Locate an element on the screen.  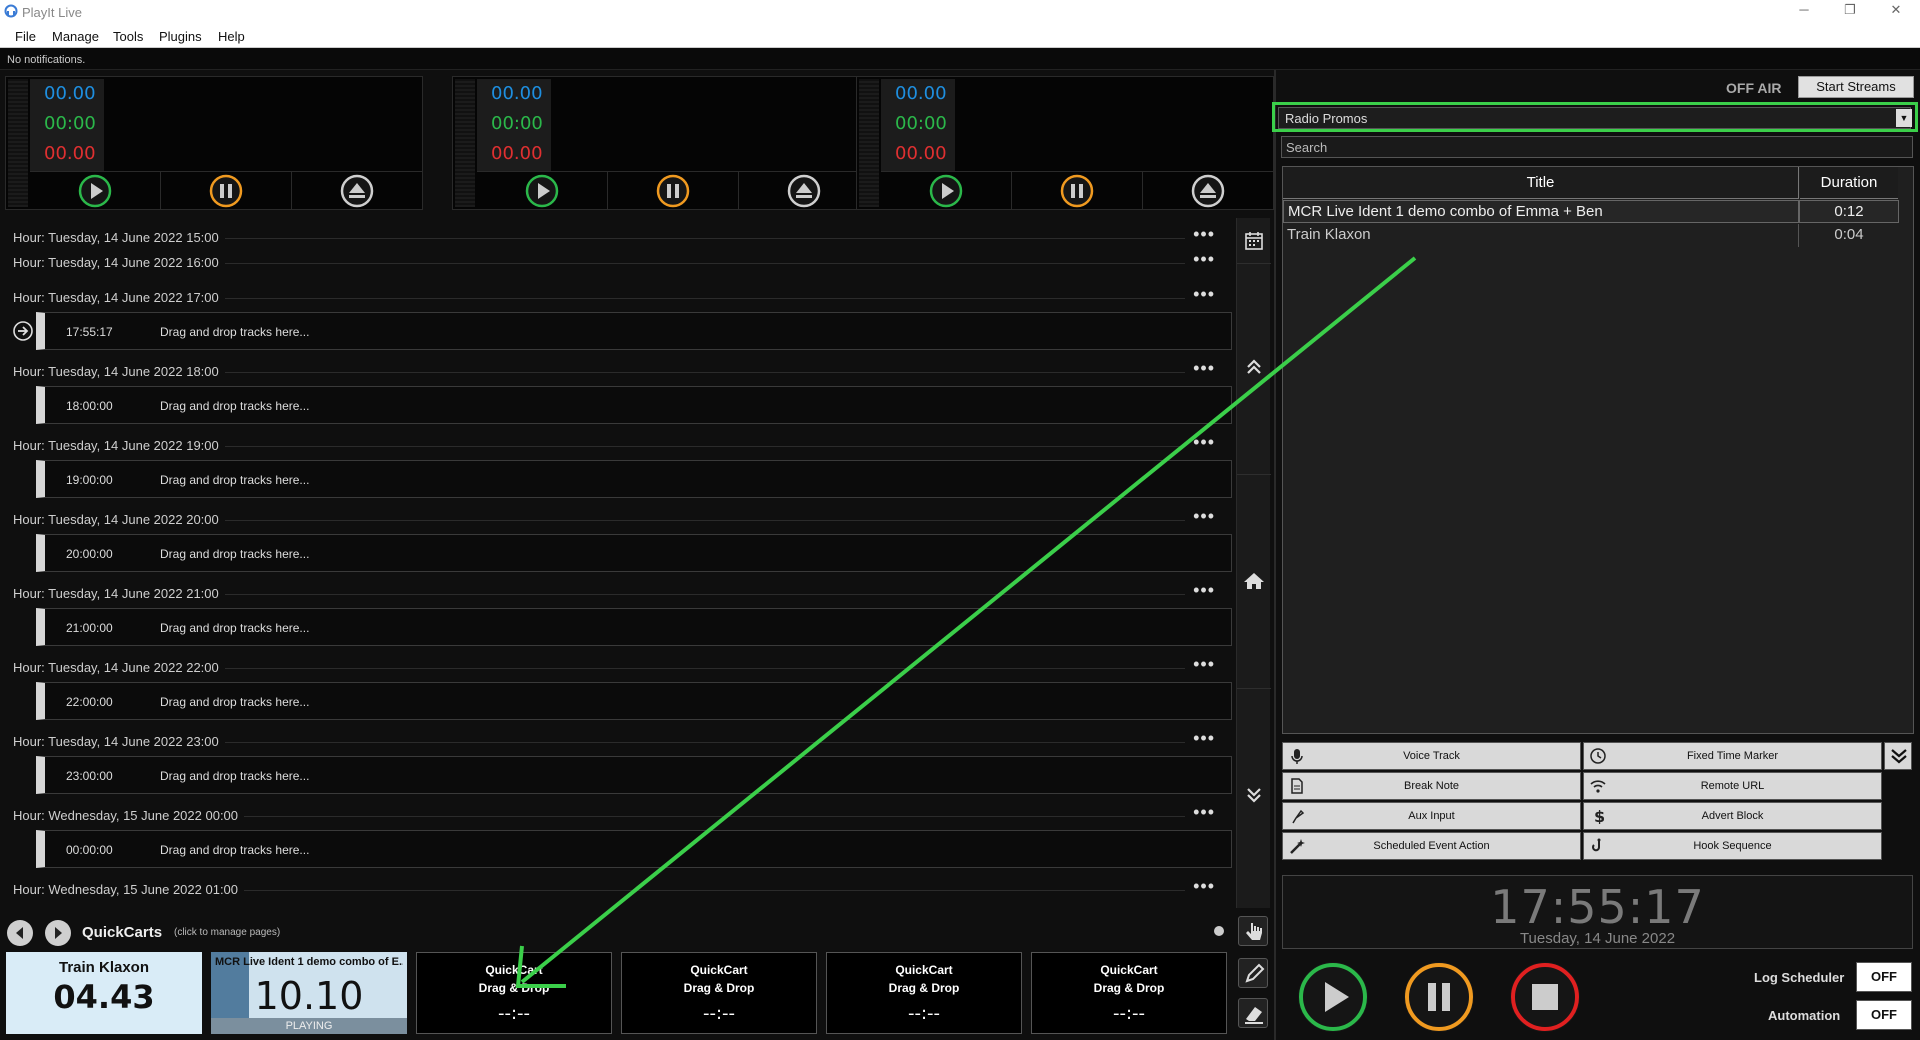
log-hour-header: Hour: Tuesday, 14 June 2022 22:00 ••• is located at coordinates (619, 666).